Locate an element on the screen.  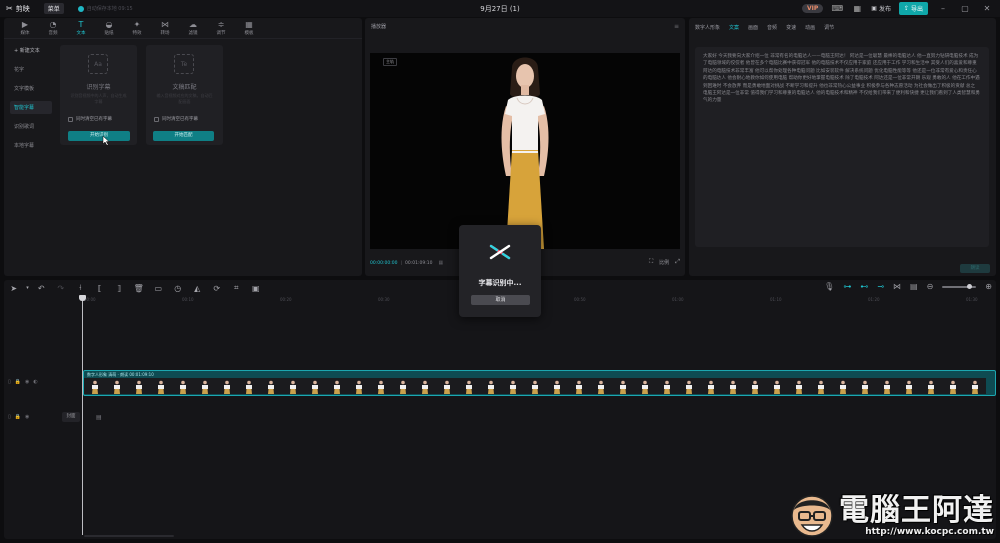
text-category-item: 本地字幕 is located at coordinates (31, 145).